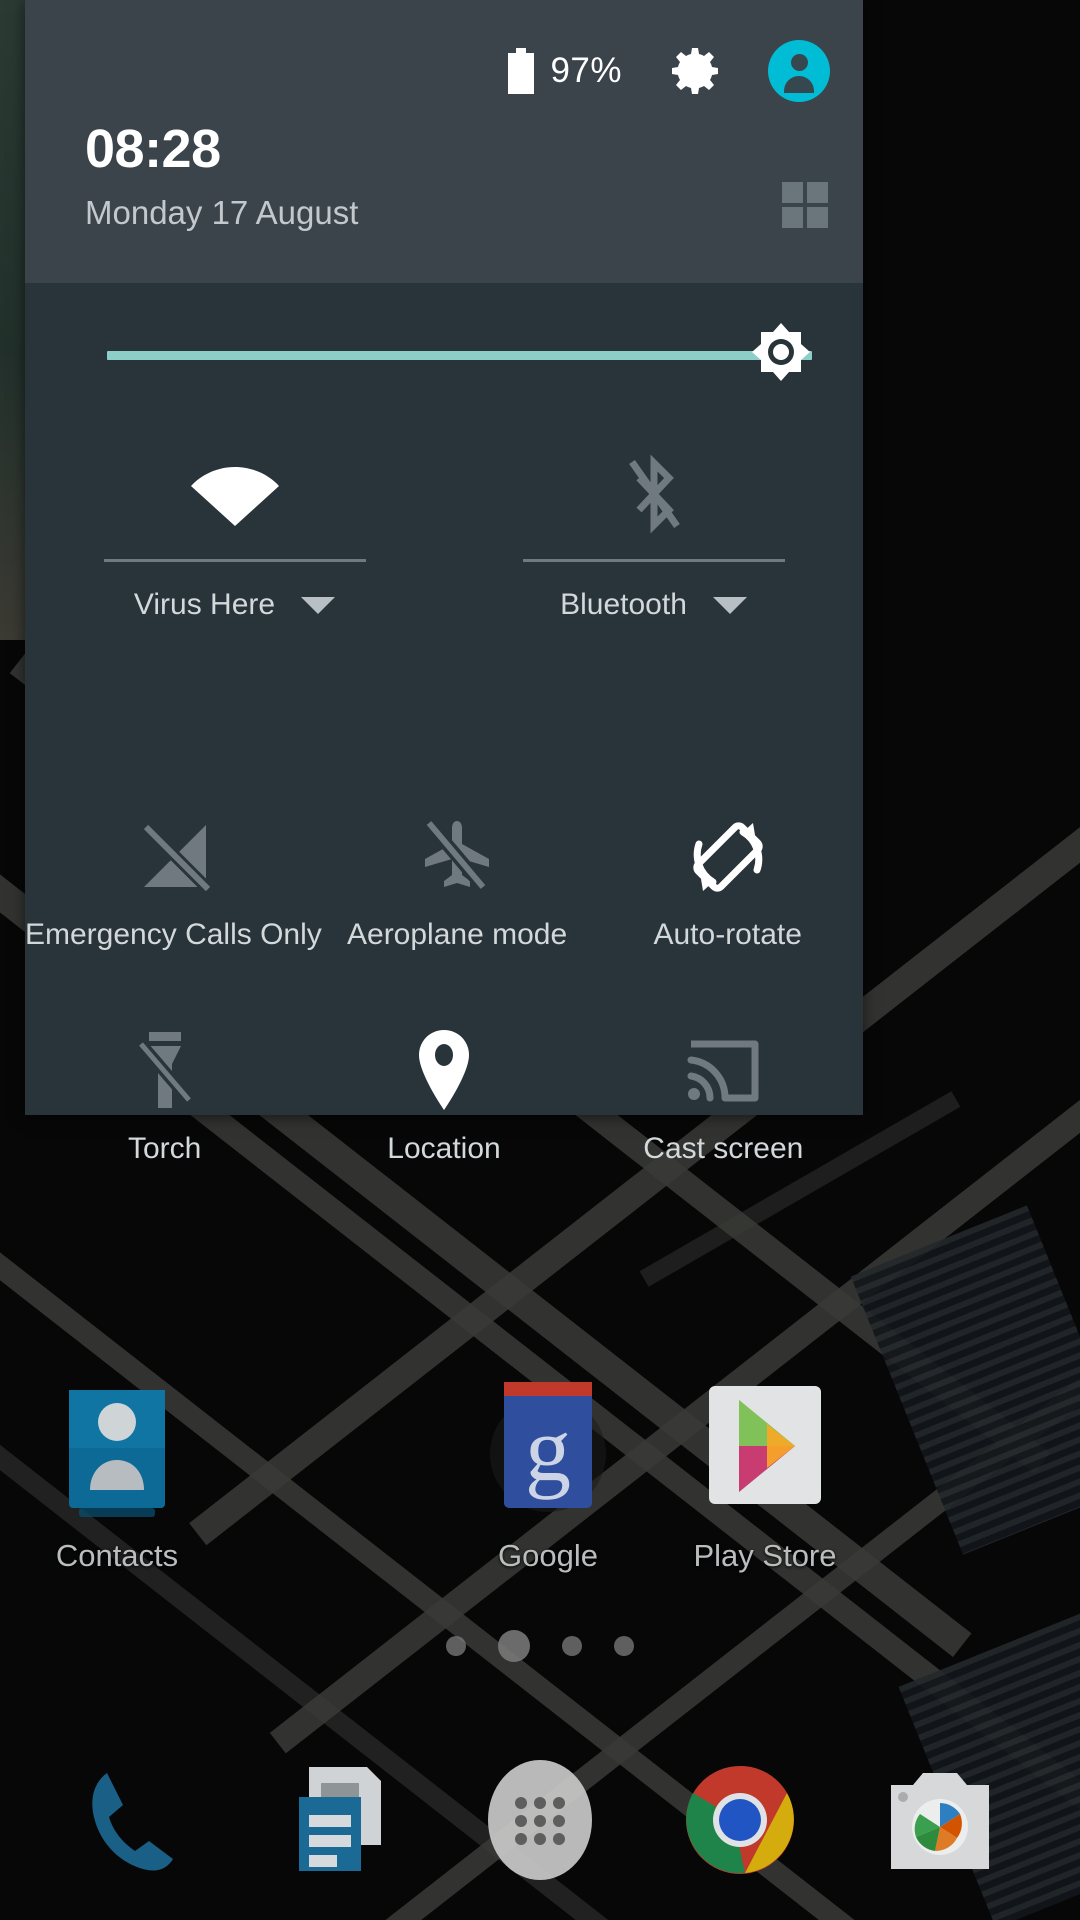 The image size is (1080, 1920). Describe the element at coordinates (781, 356) in the screenshot. I see `brightness-sun-icon` at that location.